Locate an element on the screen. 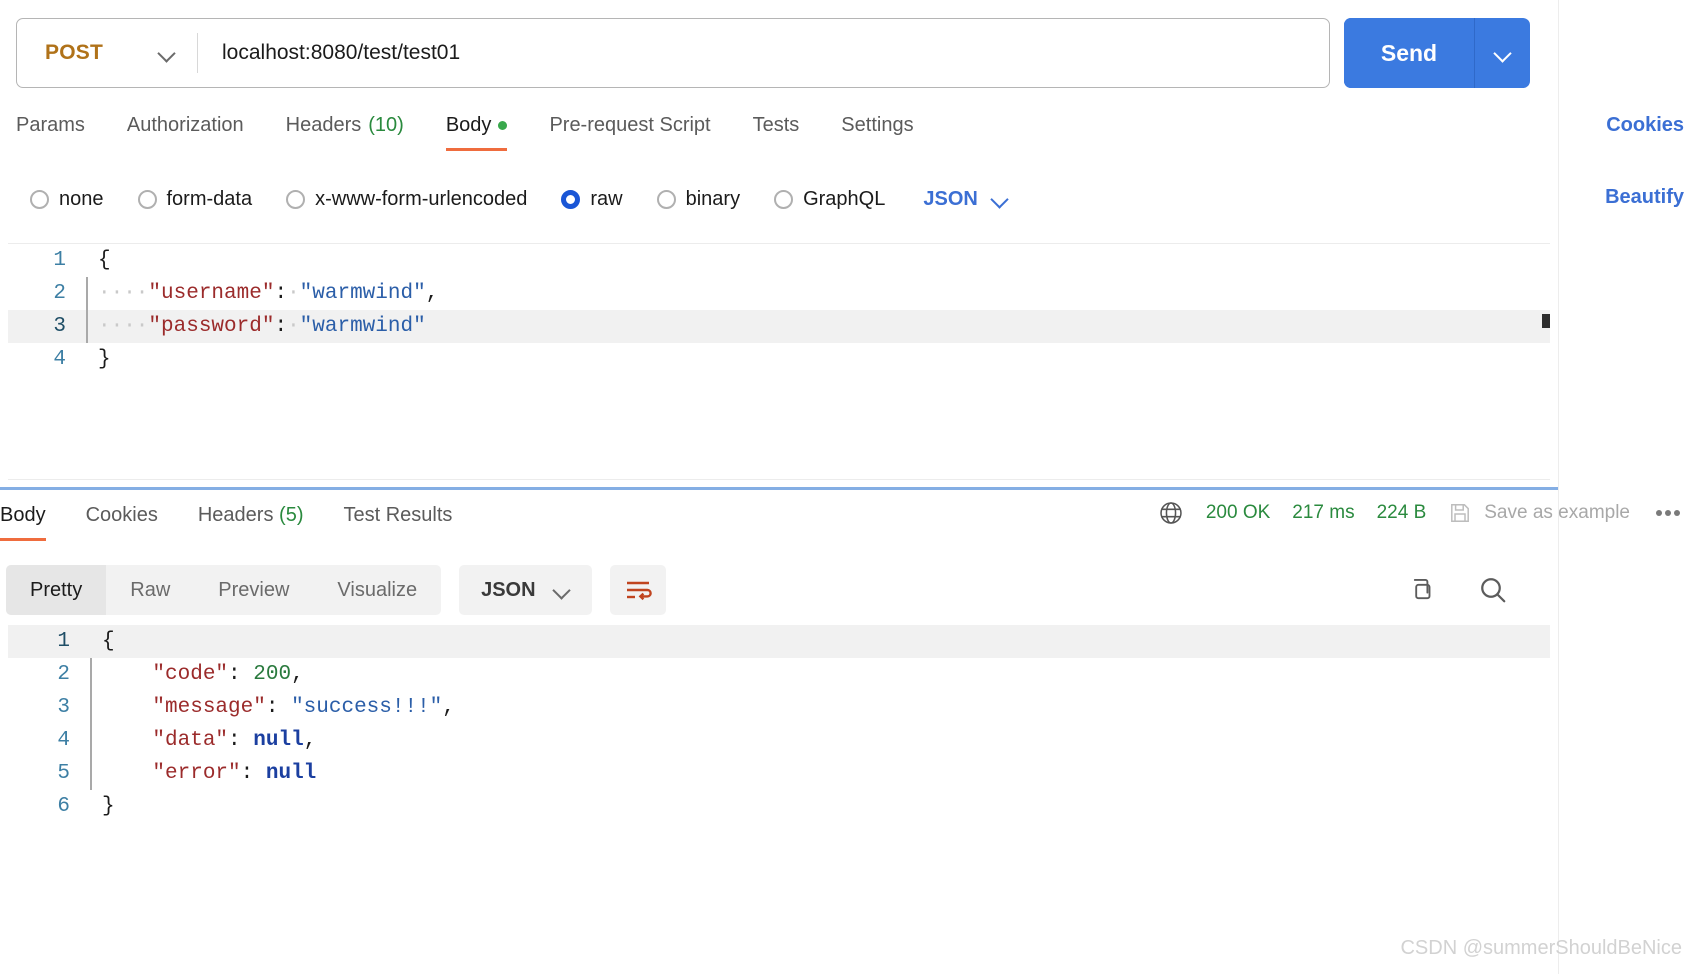 This screenshot has height=974, width=1700. view-tab-preview: Preview is located at coordinates (253, 590).